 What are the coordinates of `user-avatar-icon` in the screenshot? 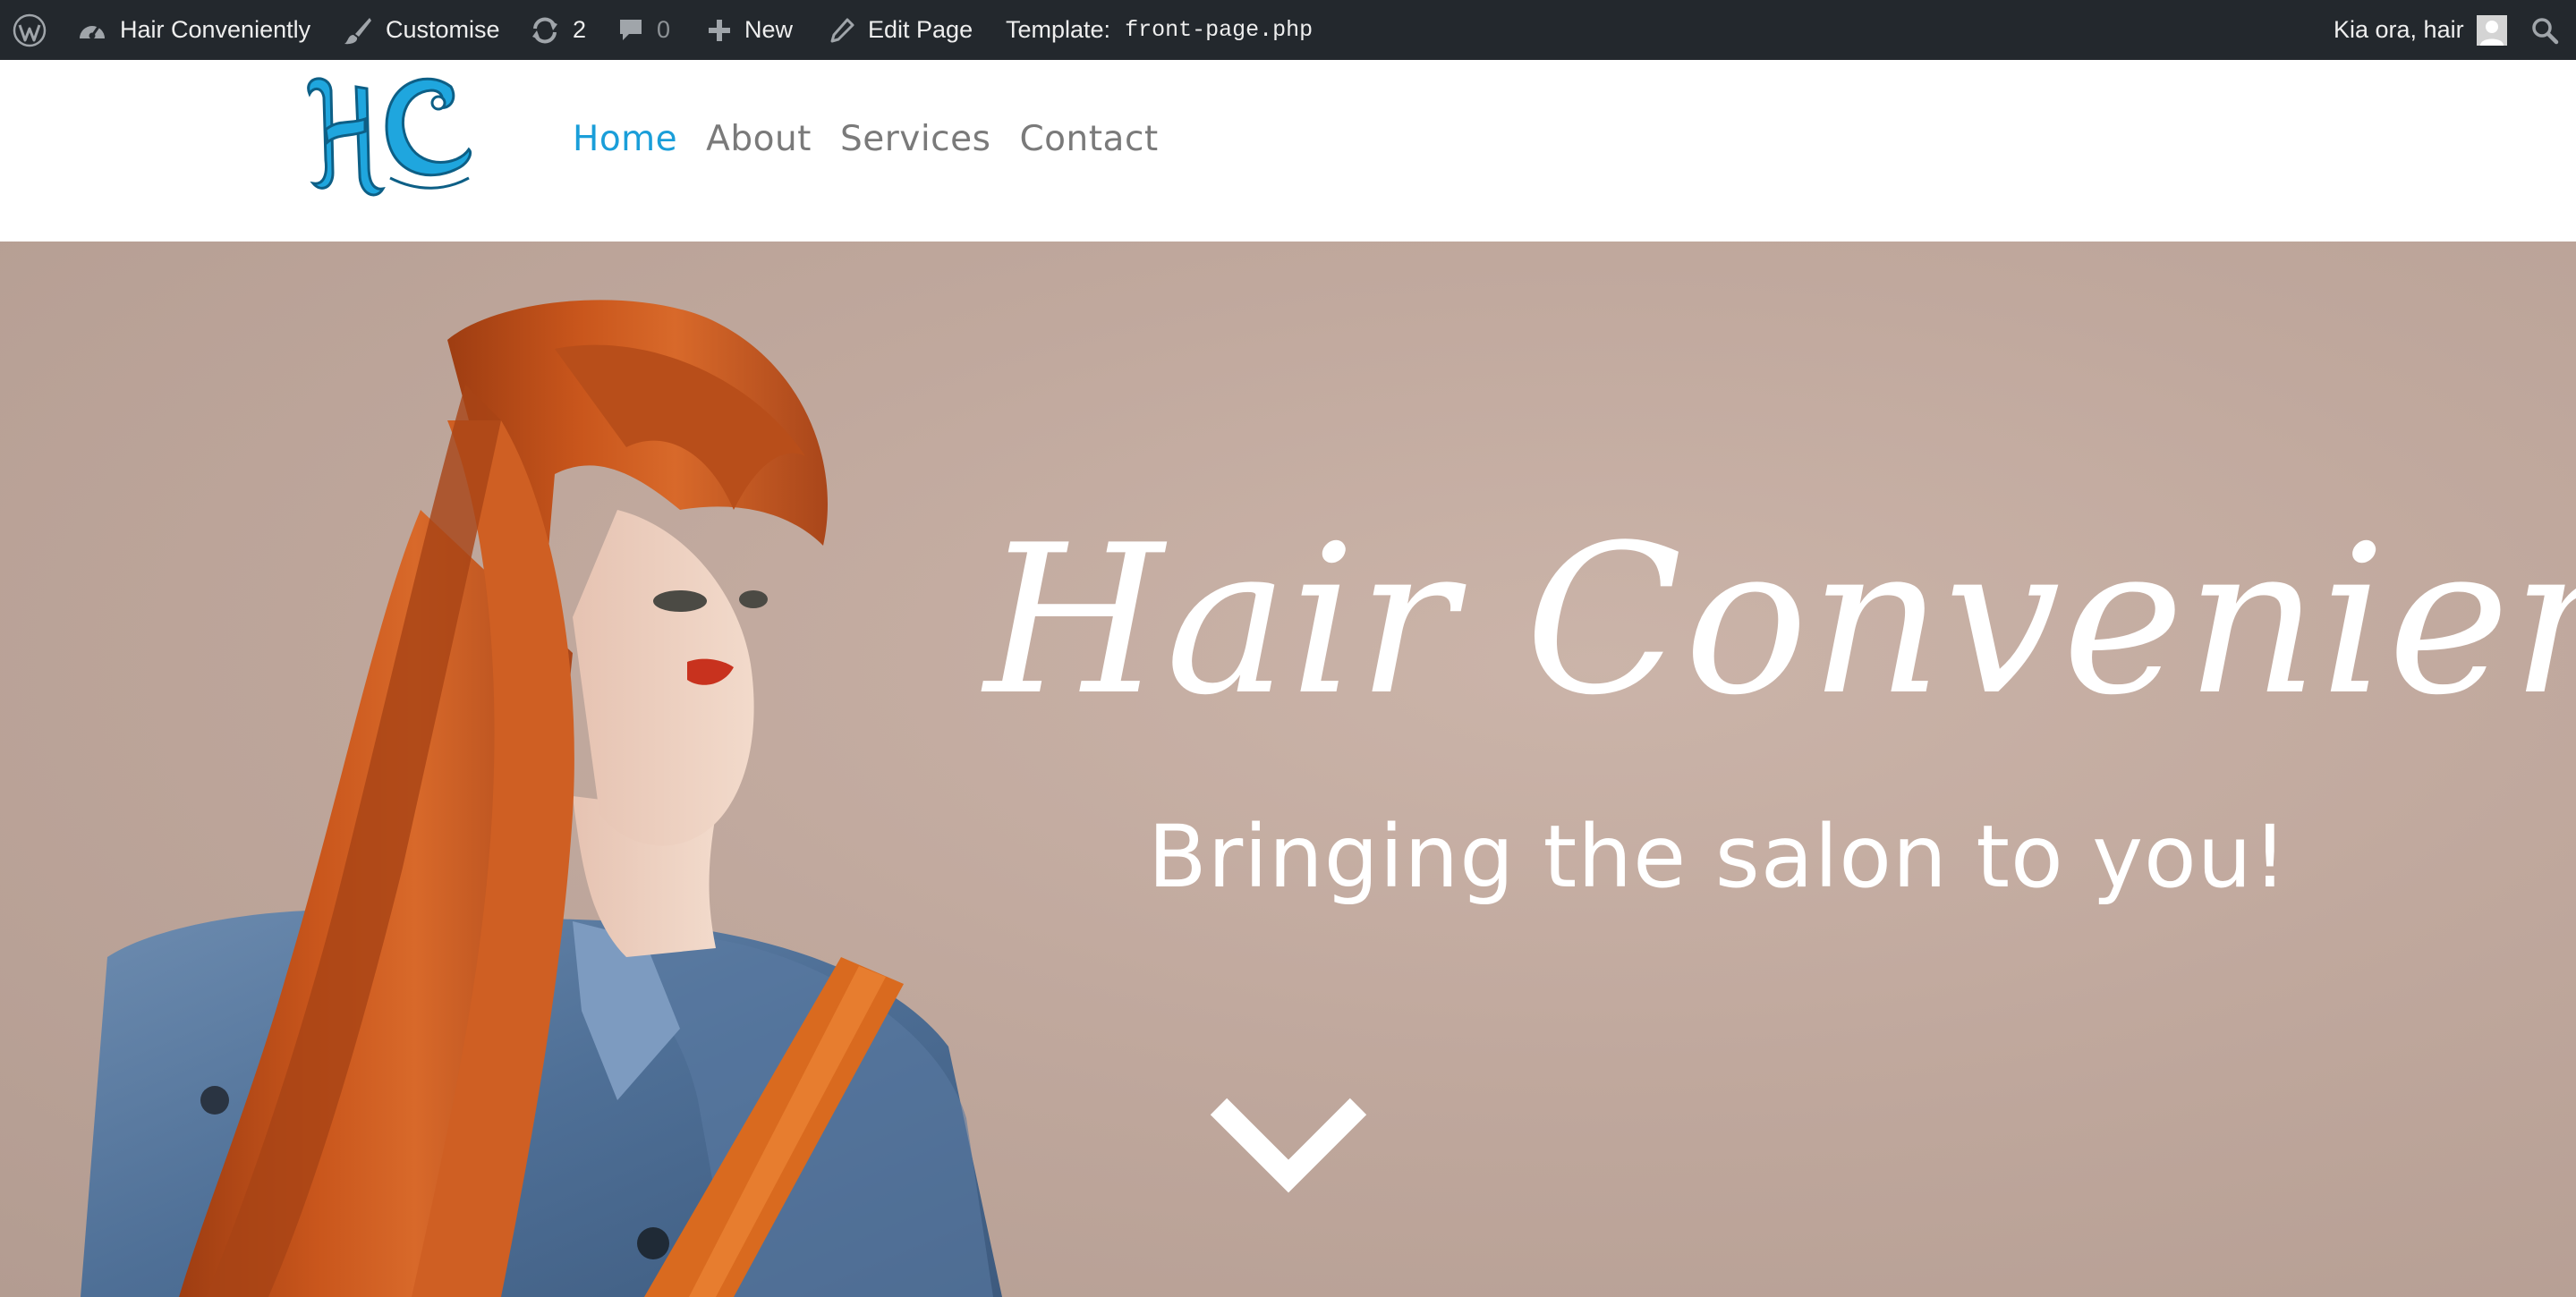 It's located at (2491, 30).